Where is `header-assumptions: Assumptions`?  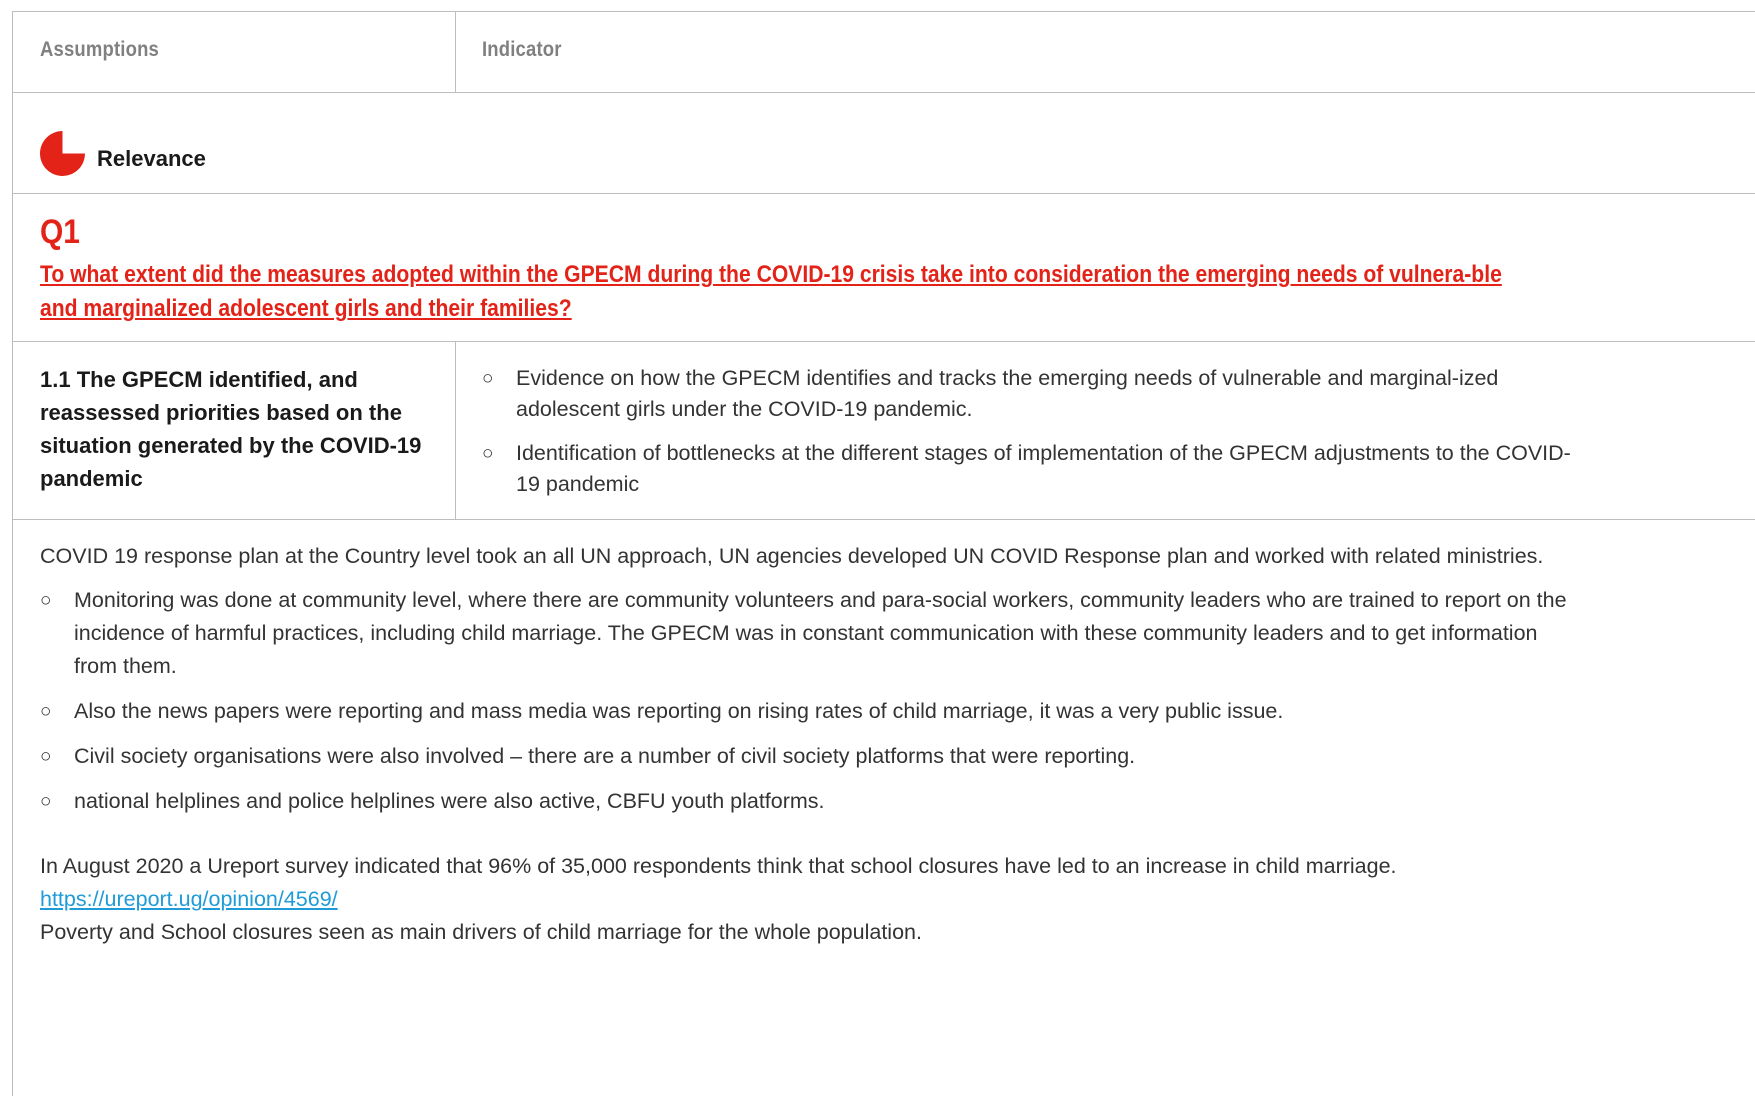
header-assumptions: Assumptions is located at coordinates (99, 49).